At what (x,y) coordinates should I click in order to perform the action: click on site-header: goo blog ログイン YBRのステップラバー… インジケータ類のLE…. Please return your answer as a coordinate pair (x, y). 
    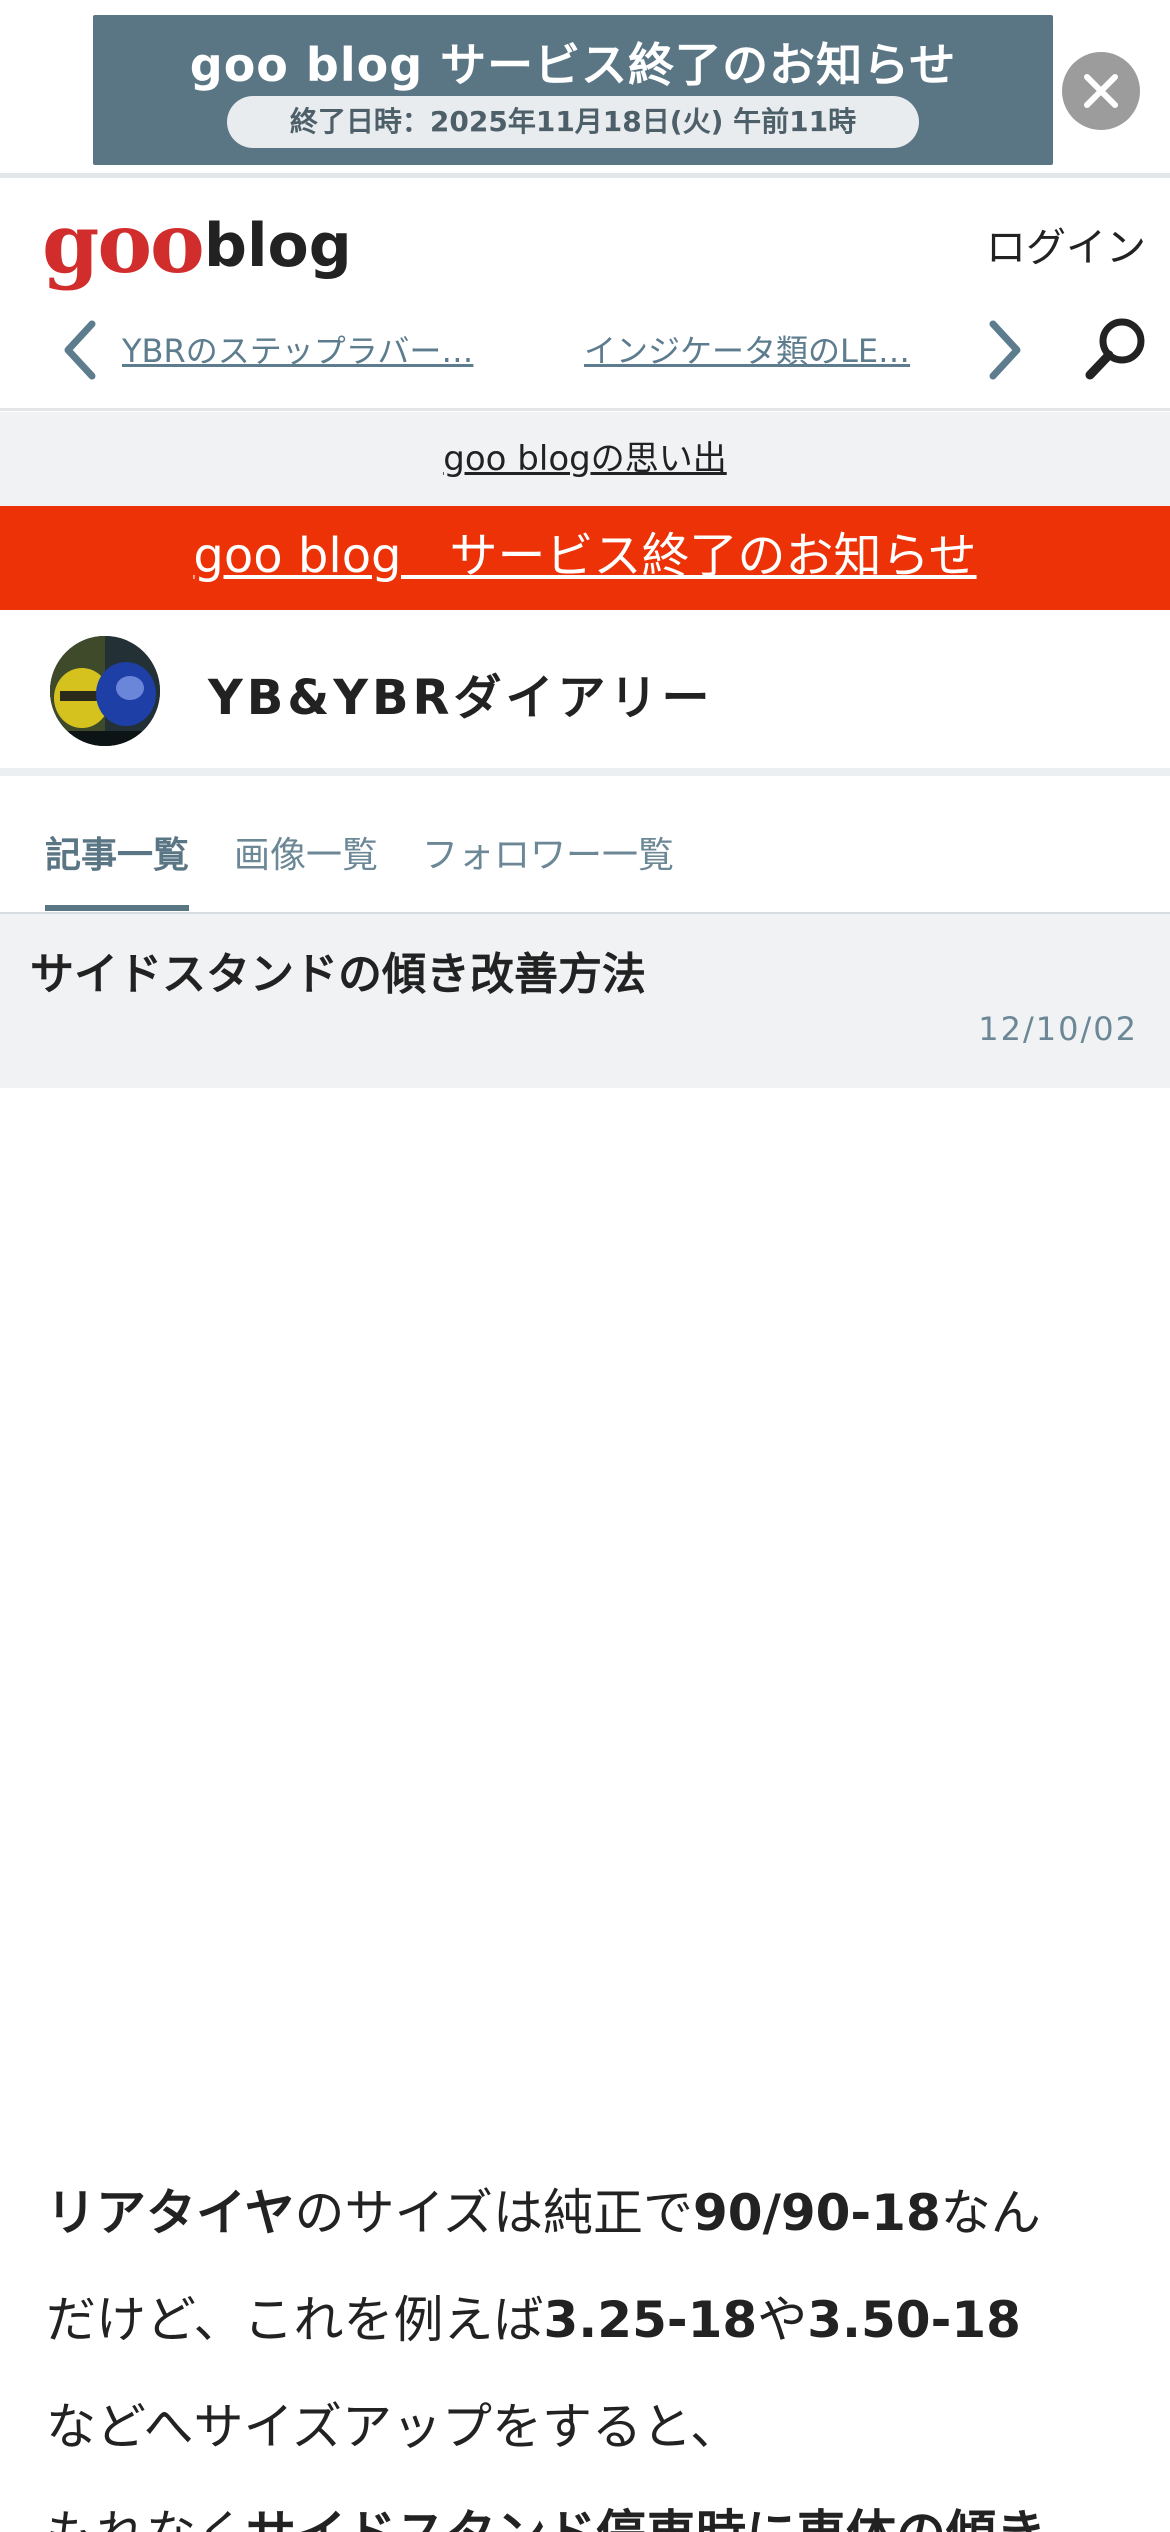
    Looking at the image, I should click on (585, 297).